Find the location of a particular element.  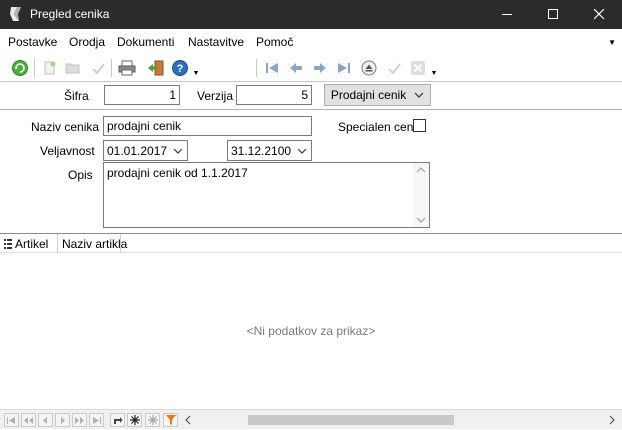

nav-last-icon is located at coordinates (97, 420).